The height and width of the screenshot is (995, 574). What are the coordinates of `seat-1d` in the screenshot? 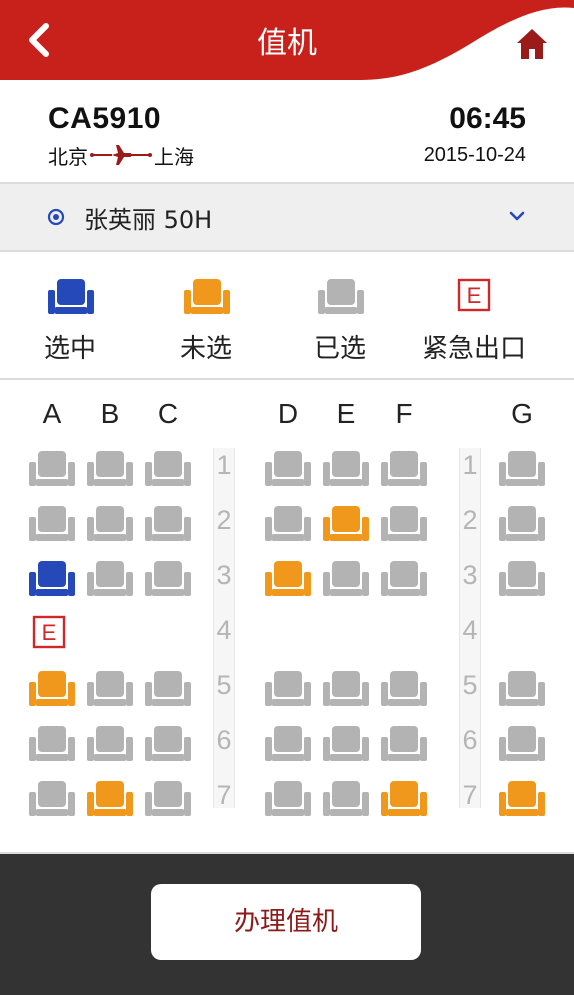 It's located at (288, 468).